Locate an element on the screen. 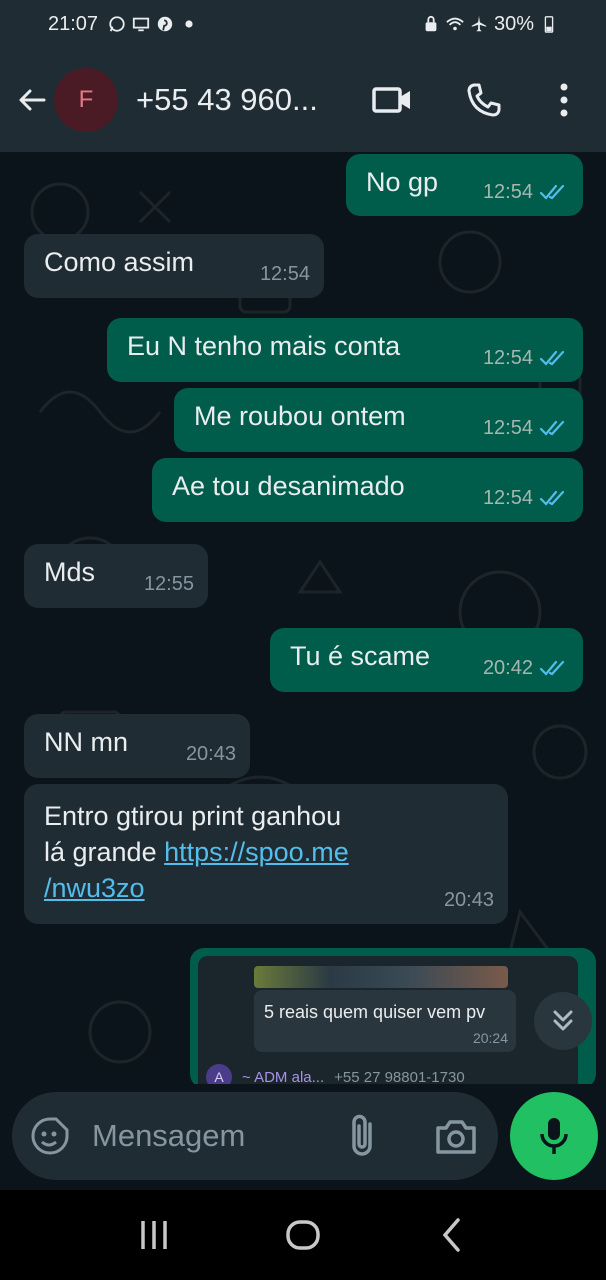 This screenshot has height=1280, width=606. message-incoming: Mds 12:55 is located at coordinates (116, 576).